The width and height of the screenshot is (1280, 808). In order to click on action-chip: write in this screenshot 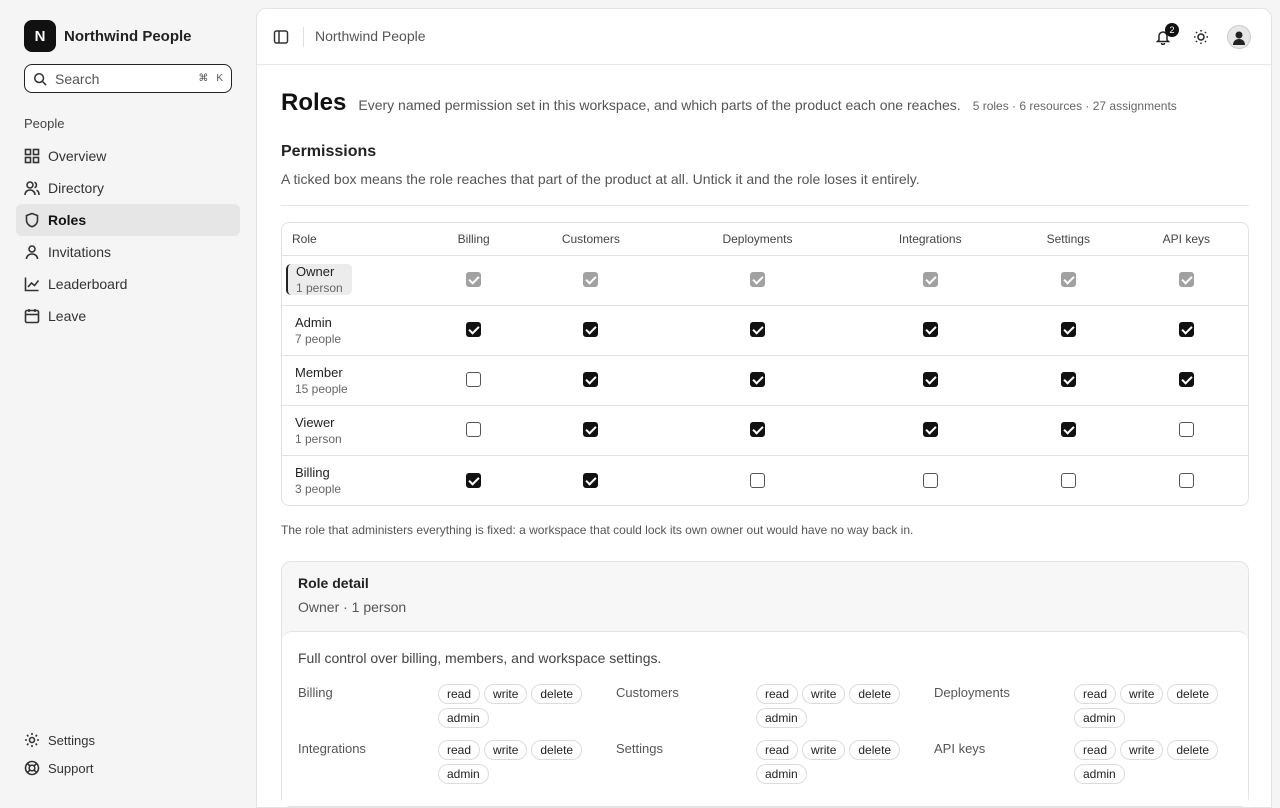, I will do `click(506, 694)`.